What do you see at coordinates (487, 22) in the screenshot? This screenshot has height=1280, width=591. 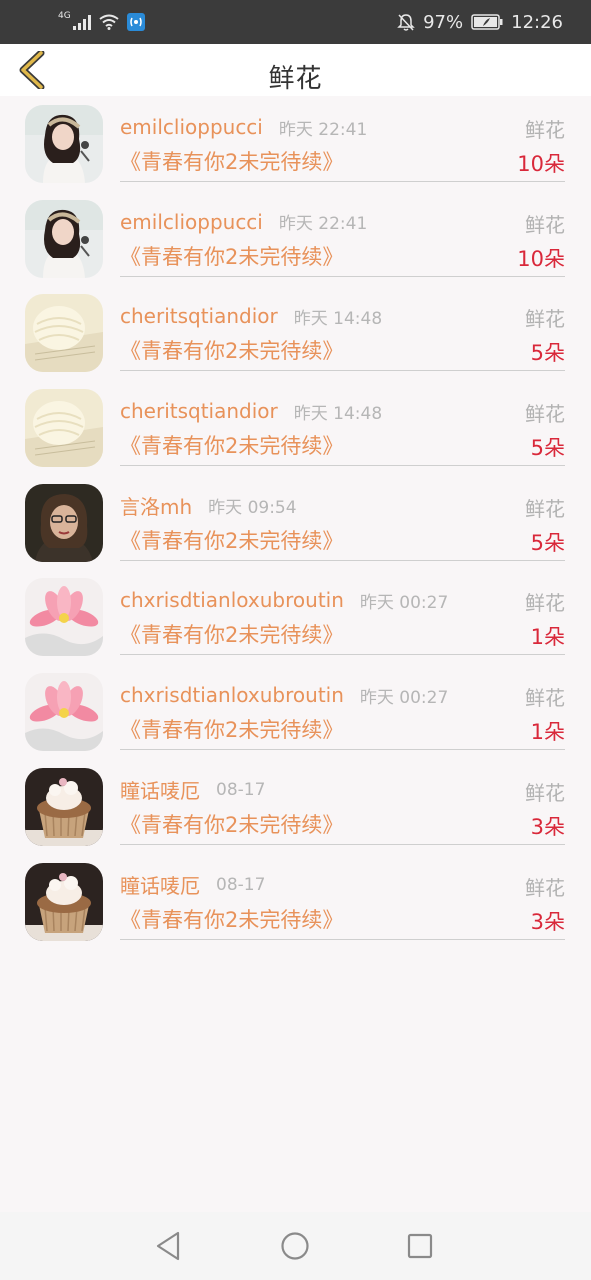 I see `battery-icon` at bounding box center [487, 22].